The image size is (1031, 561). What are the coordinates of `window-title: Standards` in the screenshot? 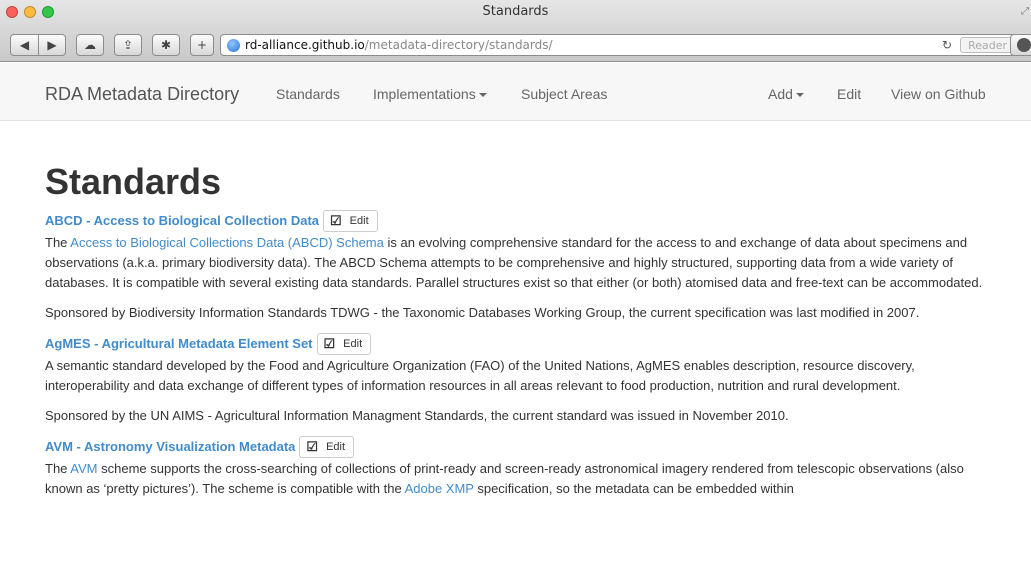 It's located at (515, 11).